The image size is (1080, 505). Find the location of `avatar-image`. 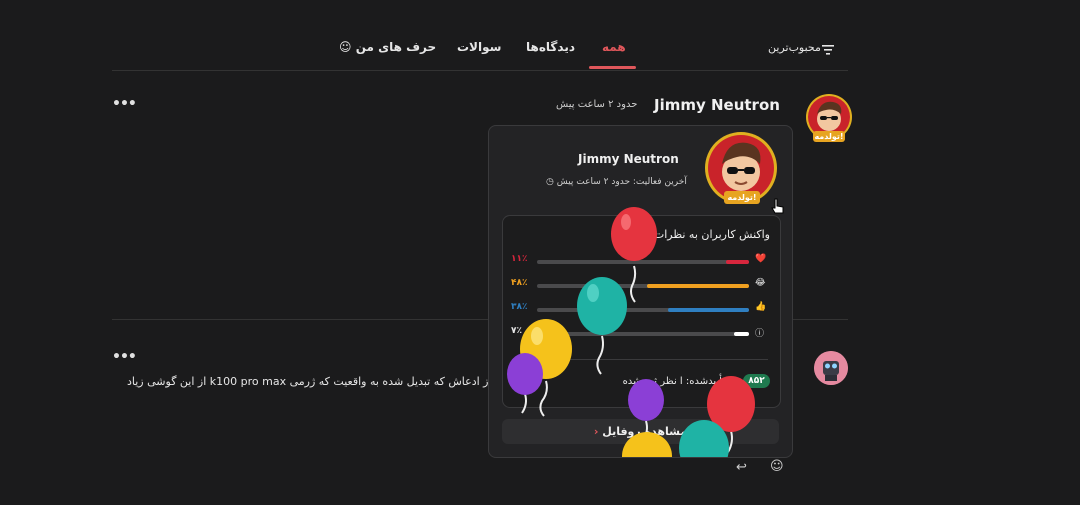

avatar-image is located at coordinates (831, 368).